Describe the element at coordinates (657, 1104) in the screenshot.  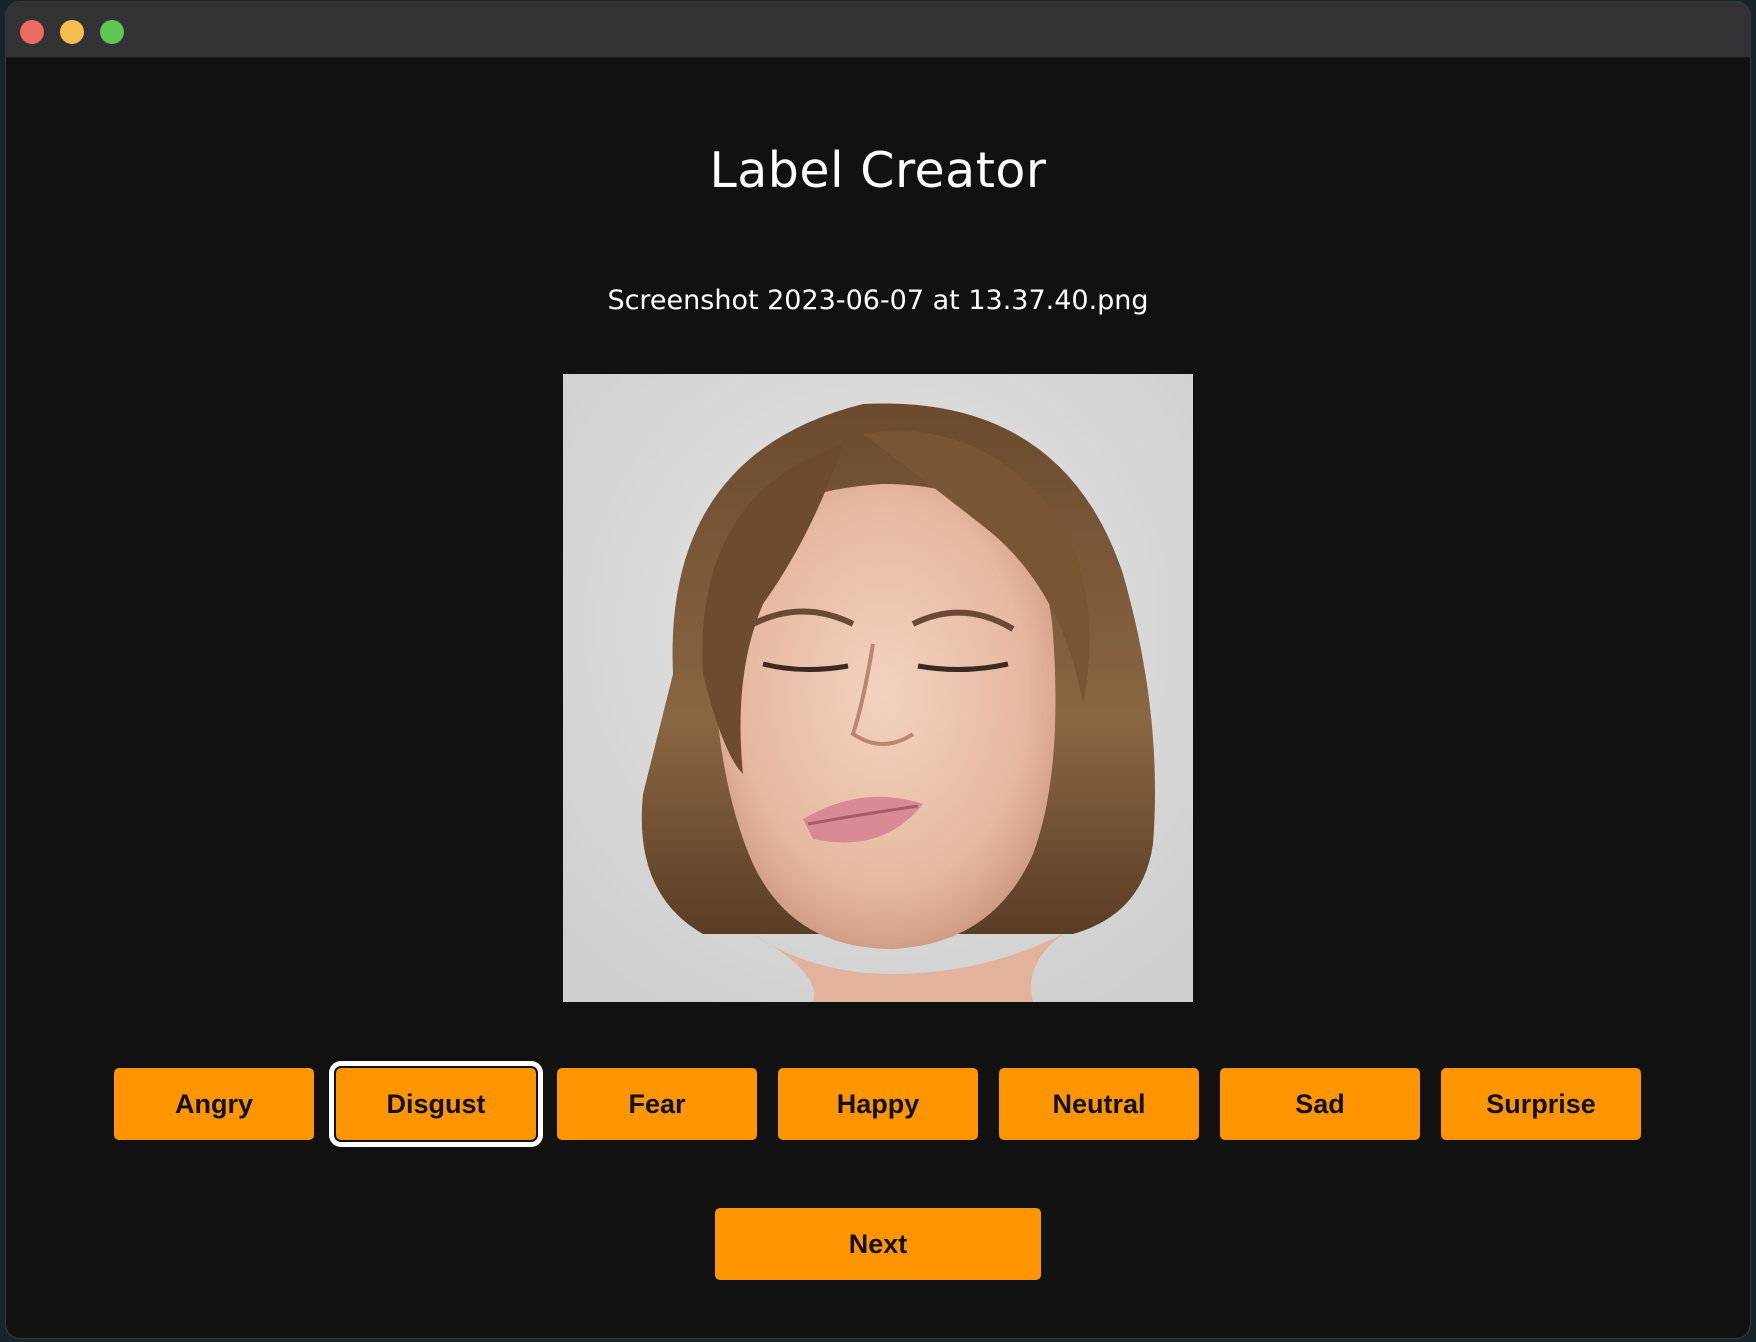
I see `label-button-fear: Fear` at that location.